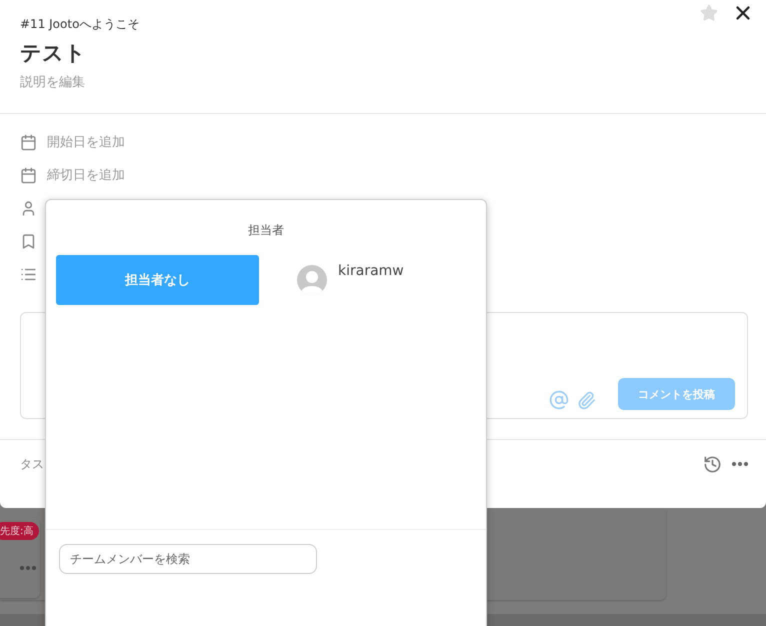 The image size is (766, 626). What do you see at coordinates (312, 280) in the screenshot?
I see `avatar-icon` at bounding box center [312, 280].